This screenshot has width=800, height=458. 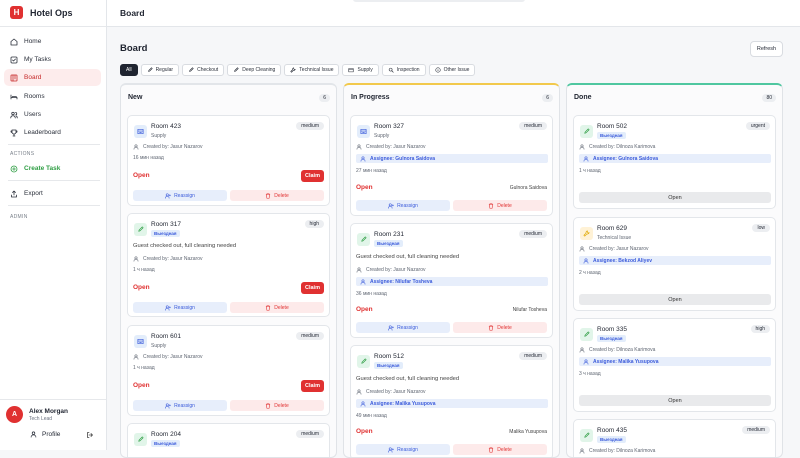 What do you see at coordinates (52, 168) in the screenshot?
I see `create-task-button: Create Task` at bounding box center [52, 168].